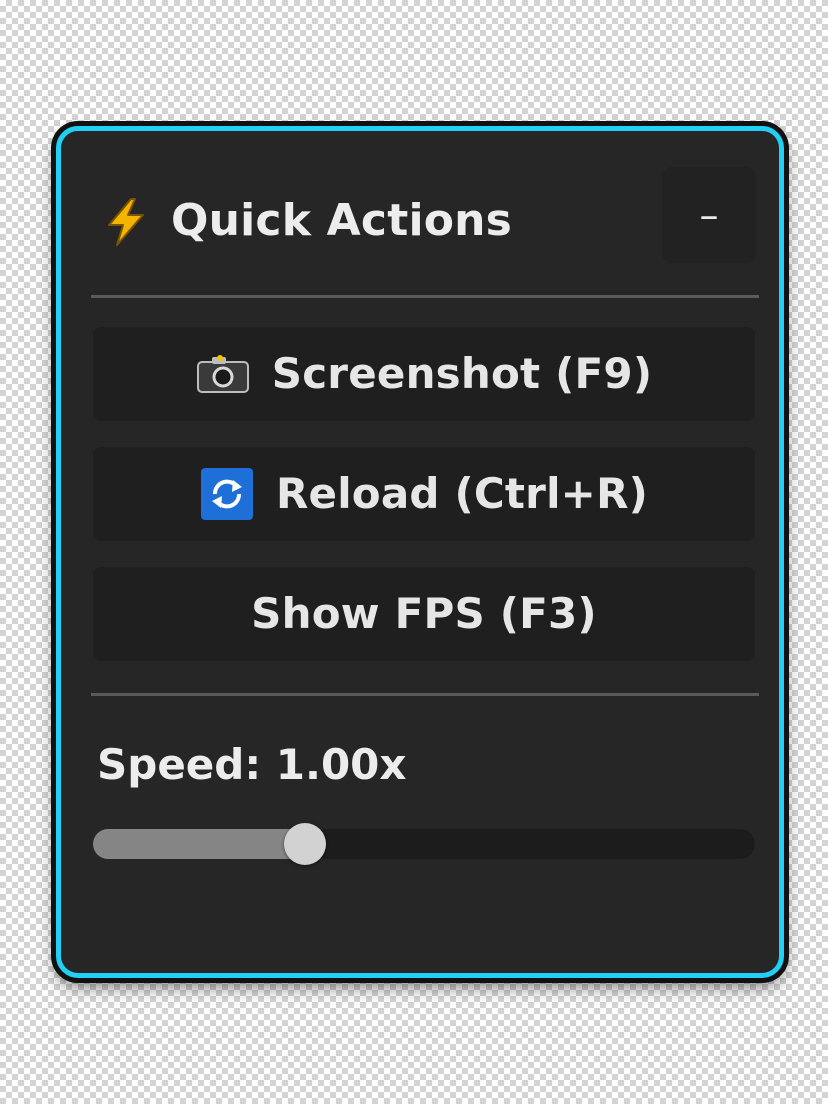  What do you see at coordinates (252, 764) in the screenshot?
I see `speed-label: Speed: 1.00x` at bounding box center [252, 764].